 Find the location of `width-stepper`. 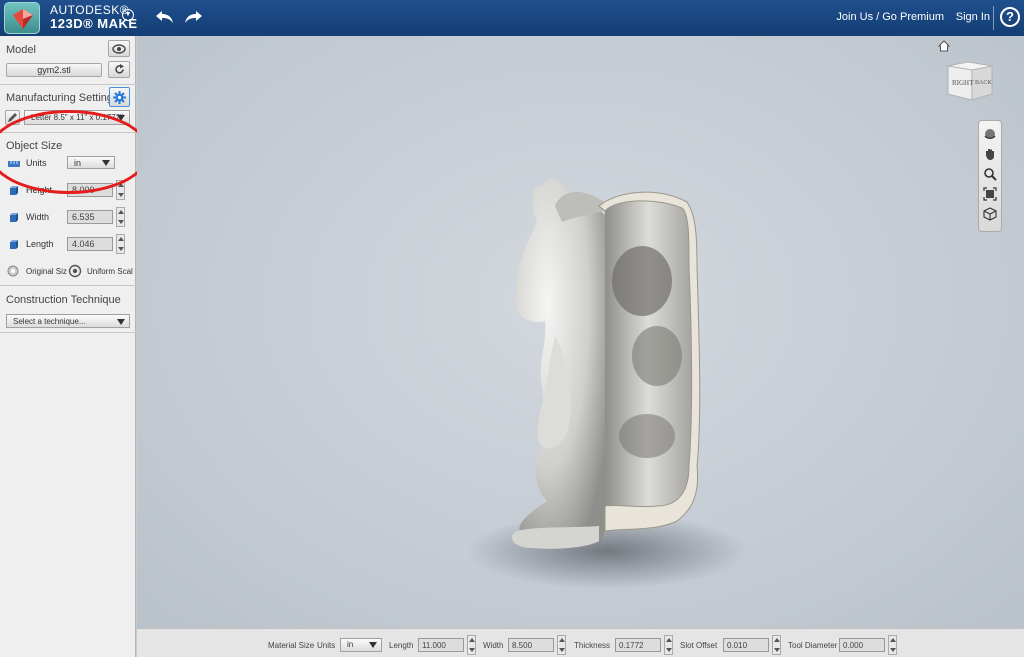

width-stepper is located at coordinates (120, 217).